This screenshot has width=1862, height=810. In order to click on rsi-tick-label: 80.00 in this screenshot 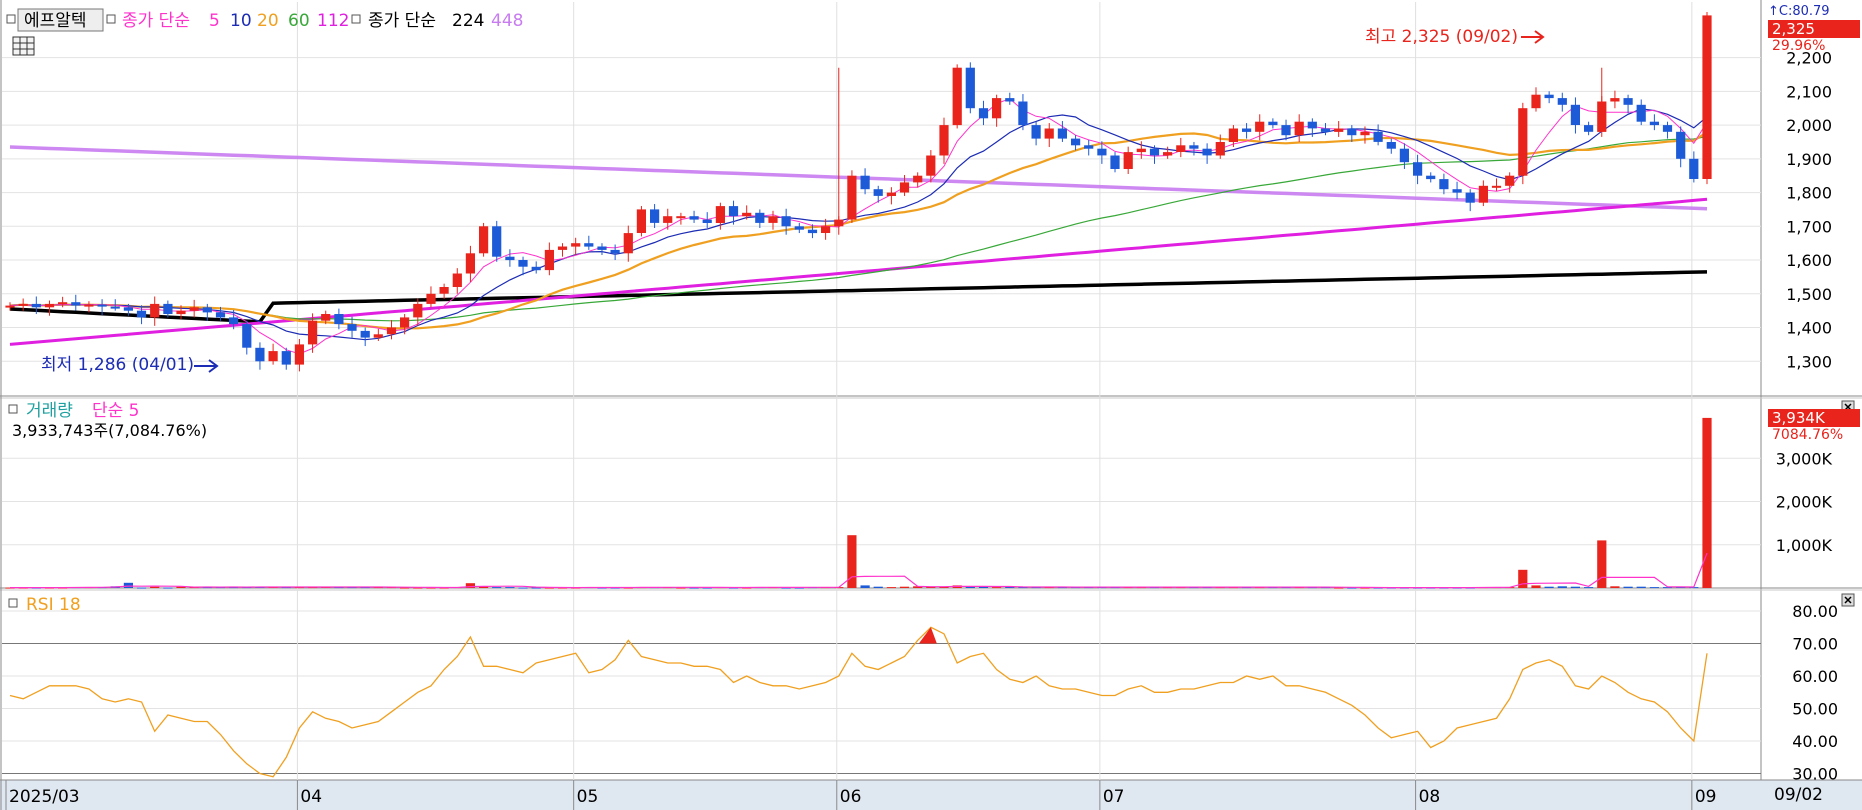, I will do `click(1815, 611)`.